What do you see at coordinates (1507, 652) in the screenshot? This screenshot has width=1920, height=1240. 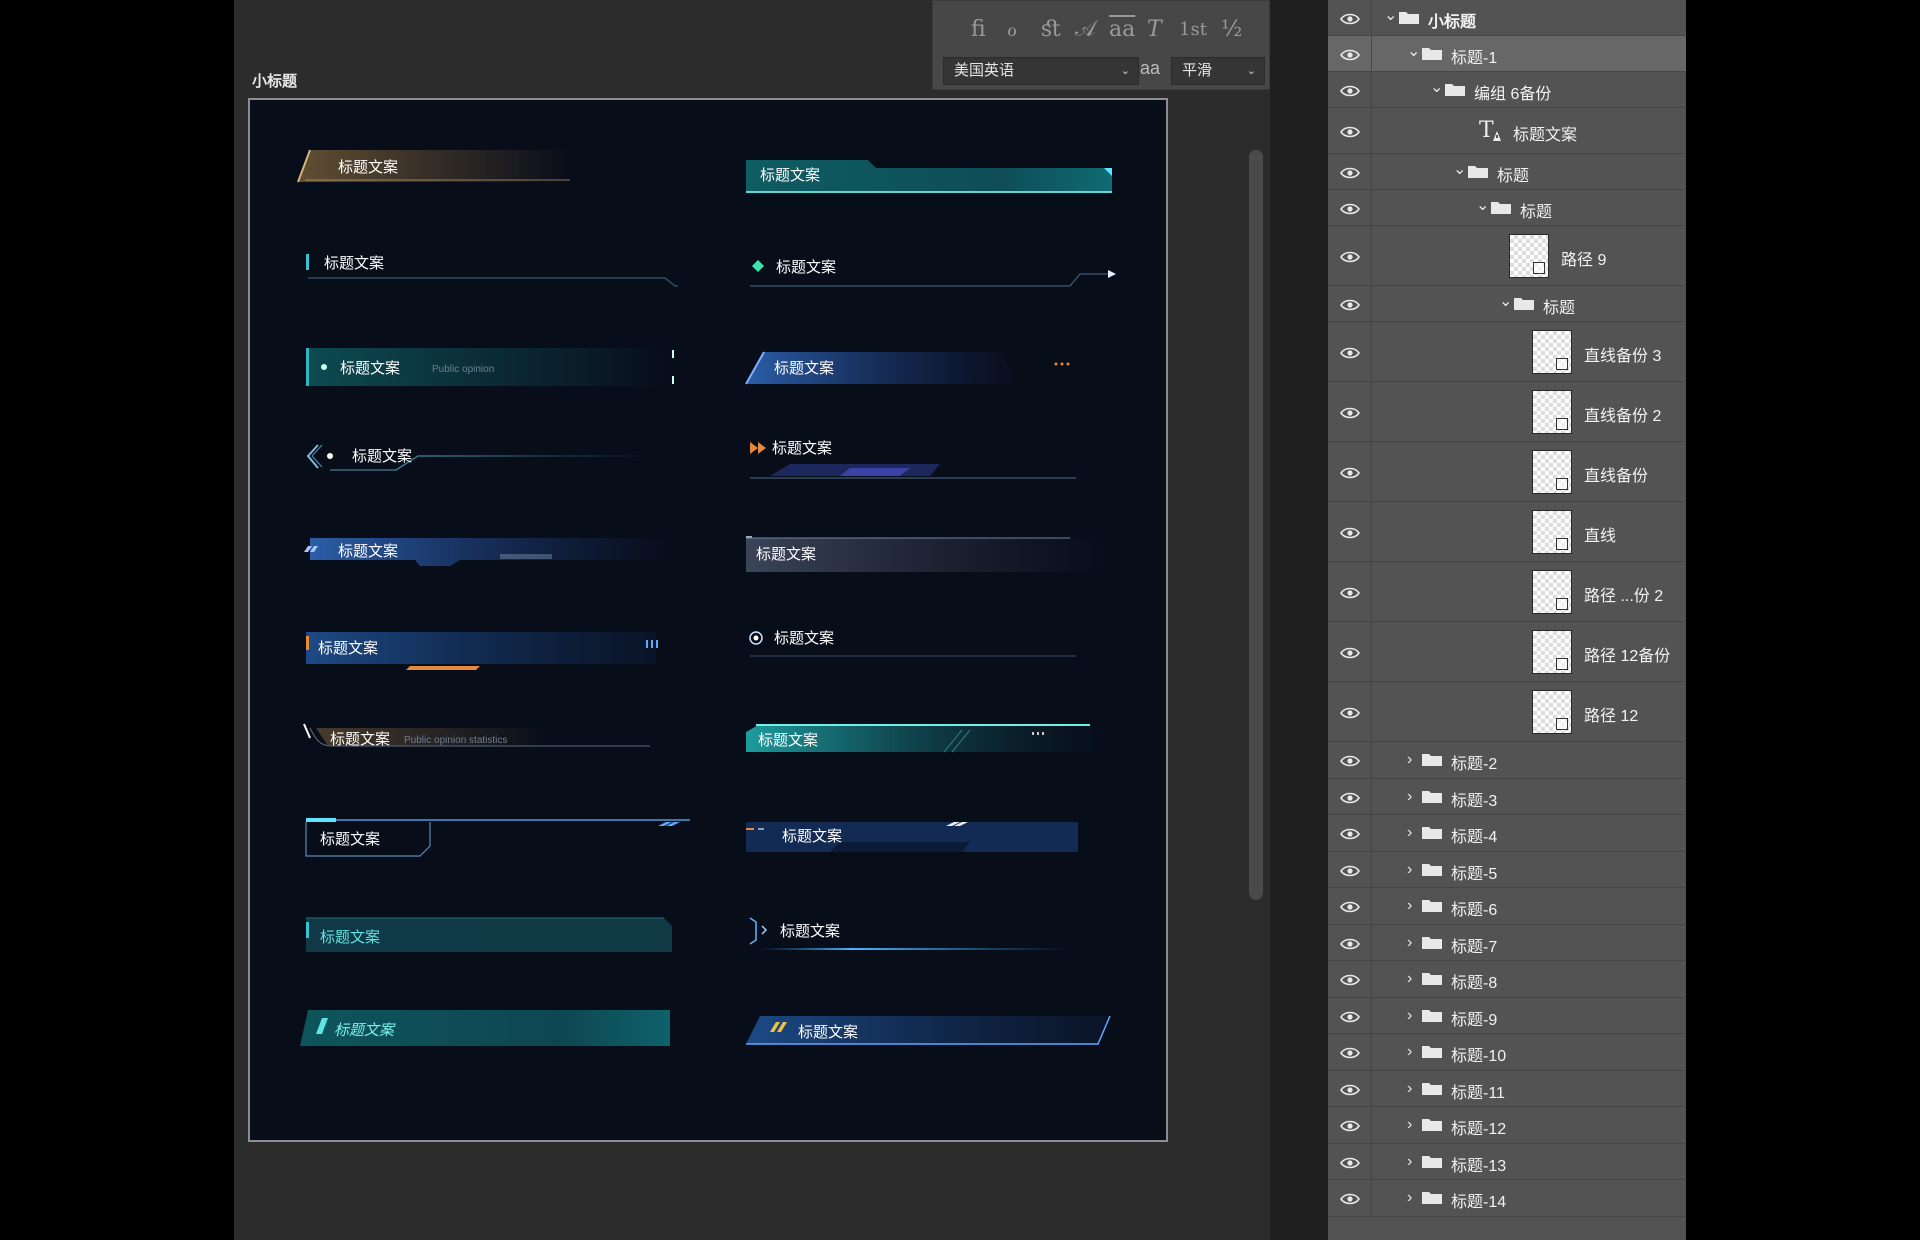 I see `layer-row: 路径 12备份` at bounding box center [1507, 652].